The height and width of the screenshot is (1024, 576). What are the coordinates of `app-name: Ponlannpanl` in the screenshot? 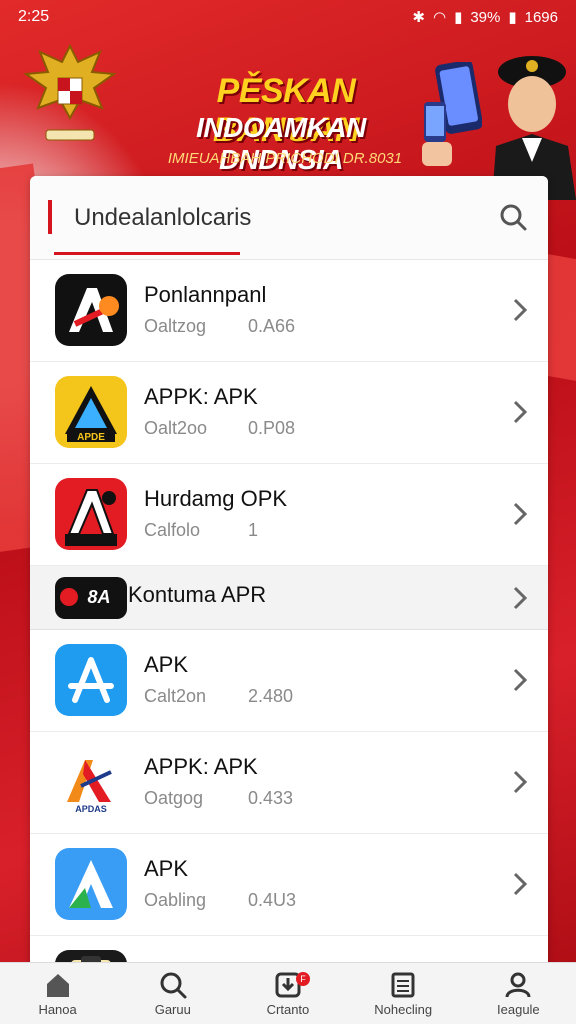 It's located at (205, 294).